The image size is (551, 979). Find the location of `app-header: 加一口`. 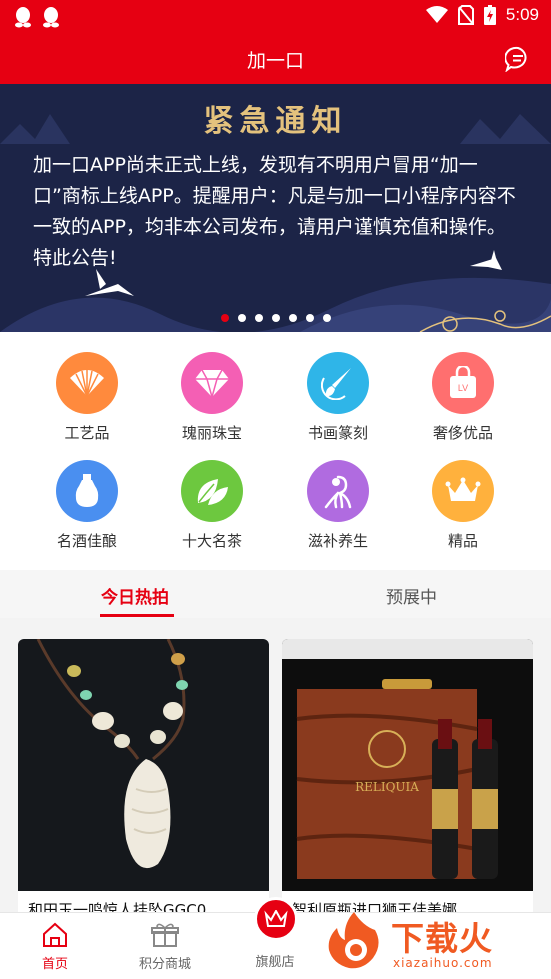

app-header: 加一口 is located at coordinates (275, 59).